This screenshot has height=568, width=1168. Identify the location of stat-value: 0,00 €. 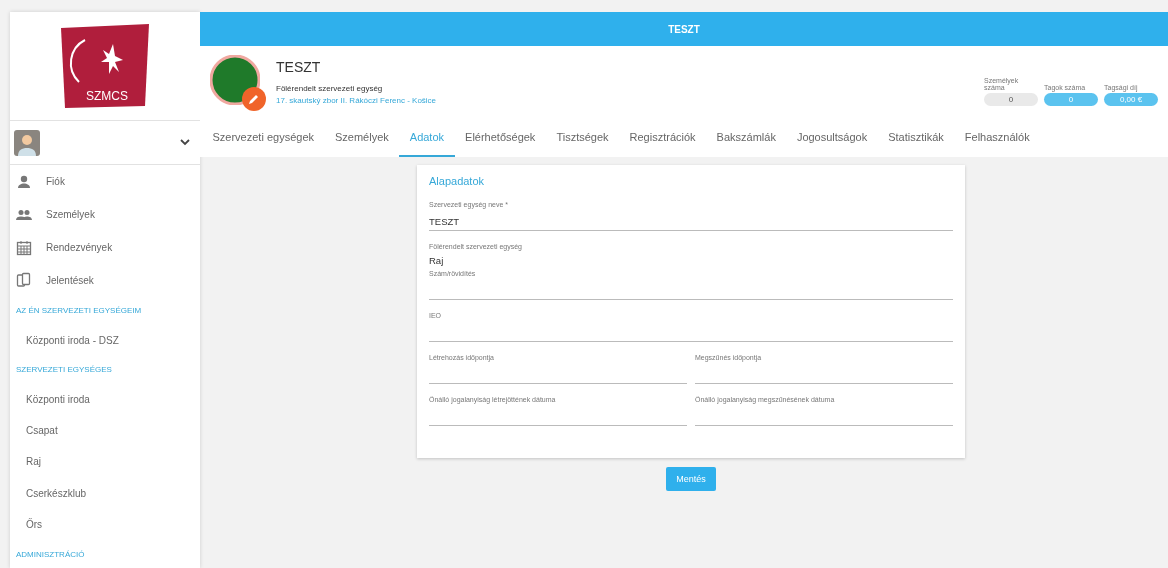
(1131, 99).